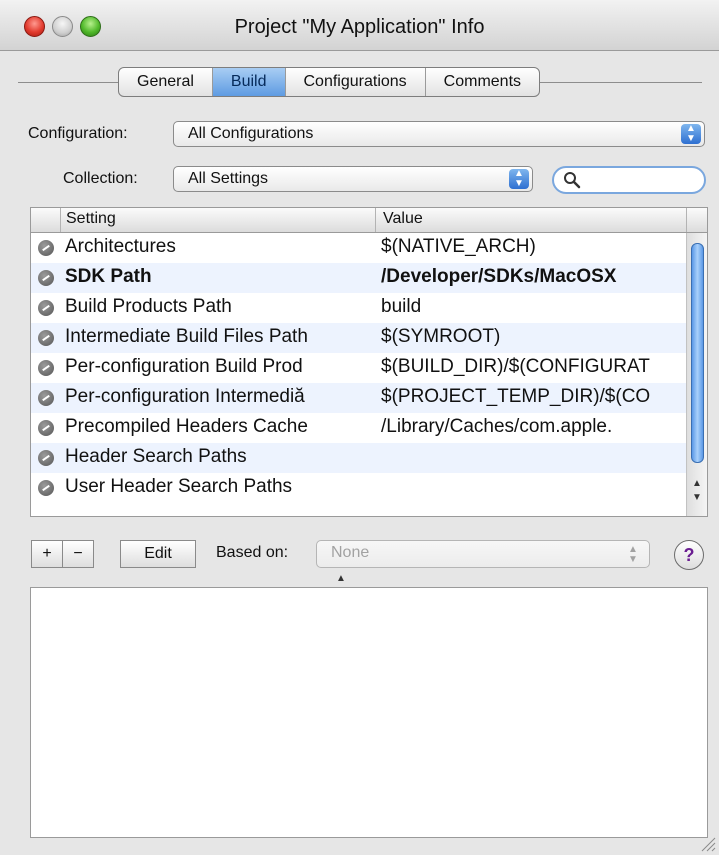  I want to click on add-setting-button: +, so click(47, 554).